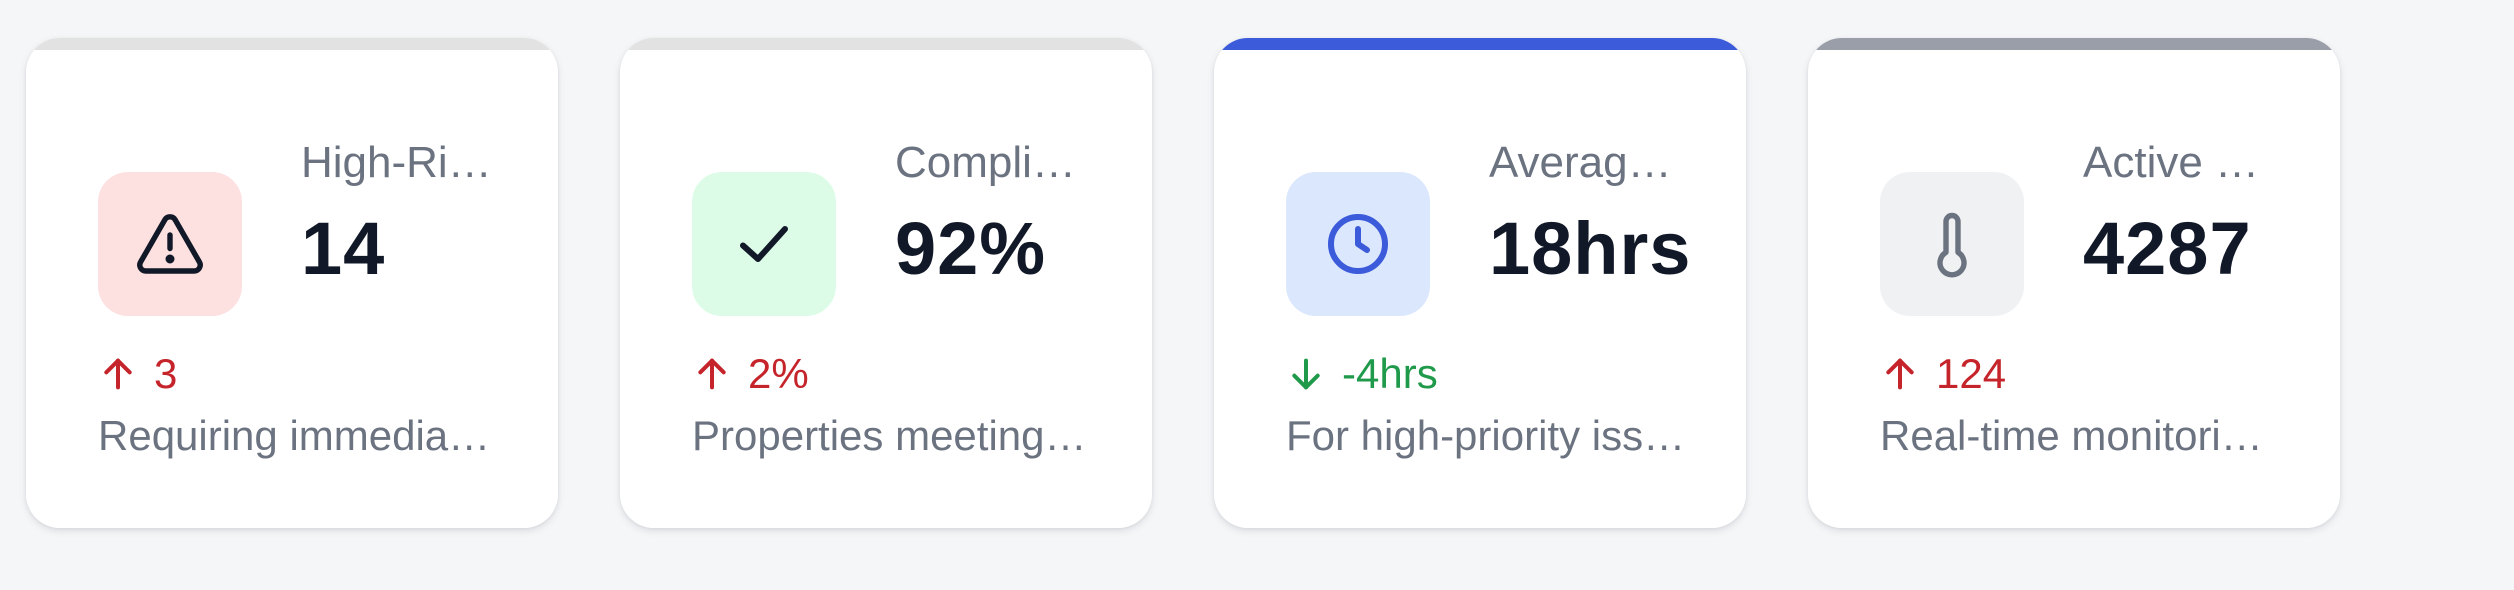 This screenshot has width=2514, height=590. Describe the element at coordinates (2183, 162) in the screenshot. I see `card-label: Active Sensors` at that location.